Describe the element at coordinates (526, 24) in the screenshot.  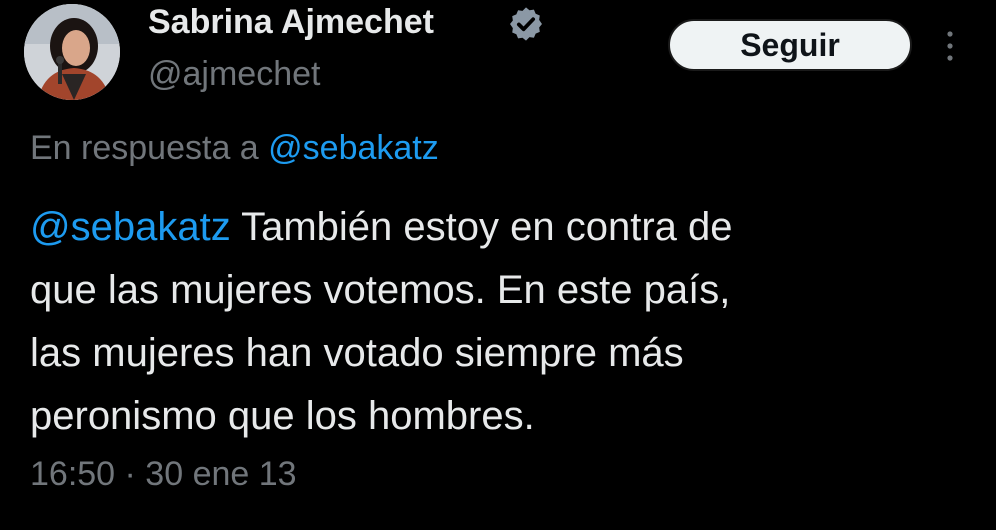
I see `verified-badge-icon` at that location.